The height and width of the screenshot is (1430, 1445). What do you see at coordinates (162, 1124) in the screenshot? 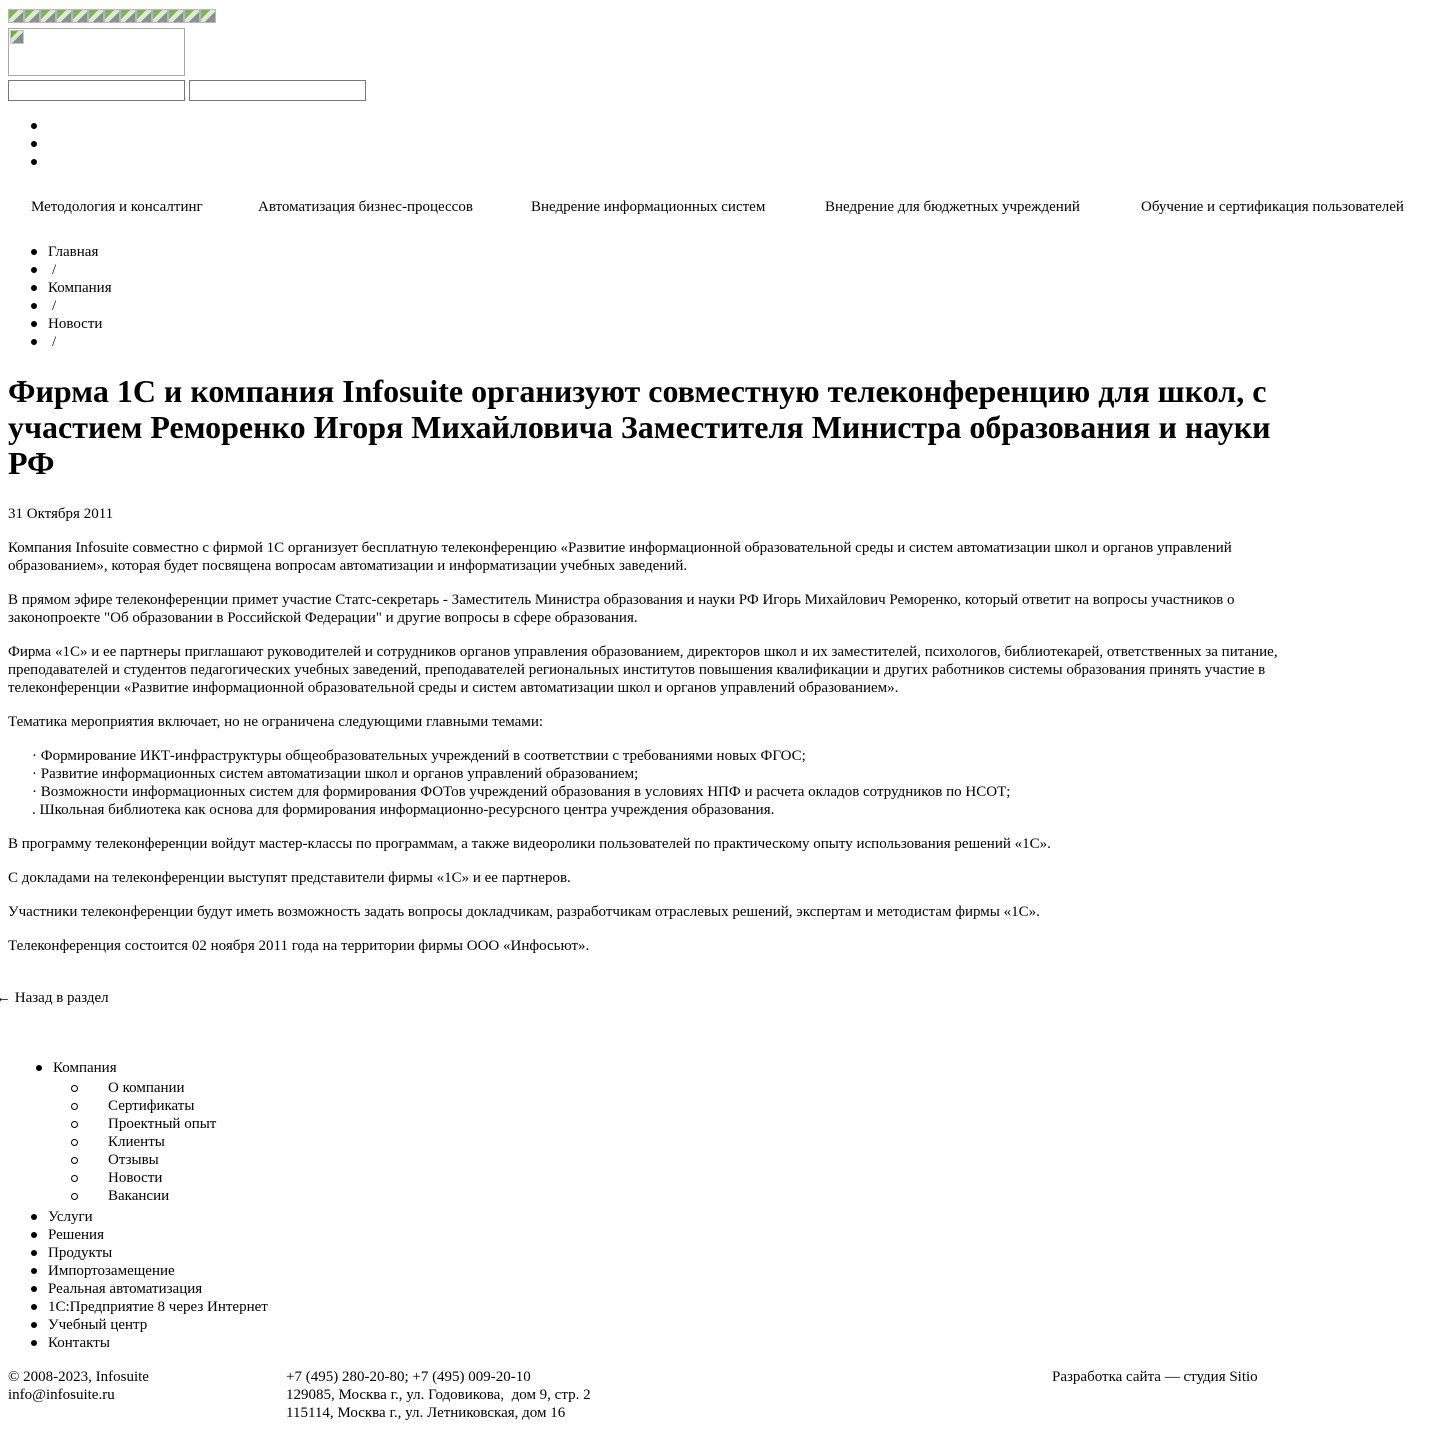
I see `submenu-projects: Проектный опыт` at bounding box center [162, 1124].